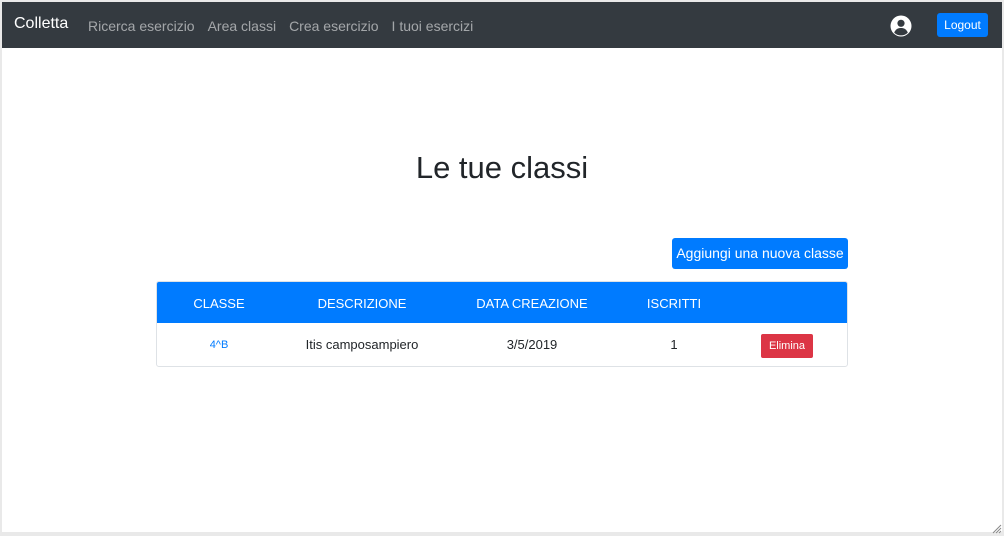 This screenshot has height=536, width=1004. Describe the element at coordinates (41, 24) in the screenshot. I see `navbar-brand: Colletta` at that location.